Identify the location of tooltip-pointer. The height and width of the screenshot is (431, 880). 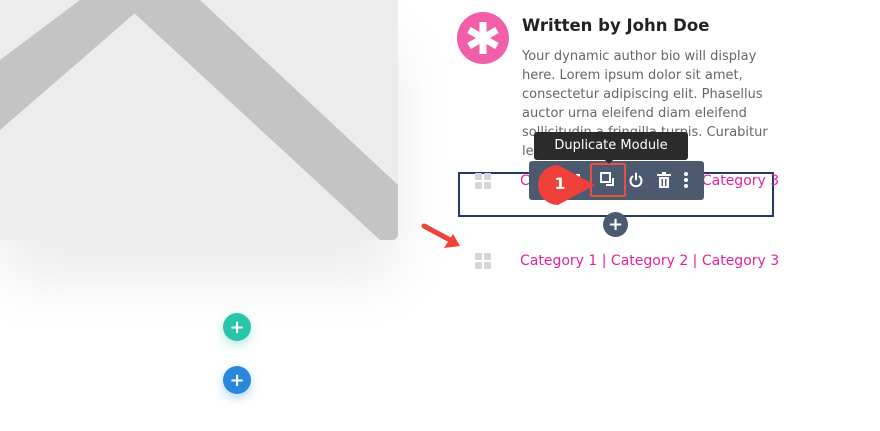
(609, 161).